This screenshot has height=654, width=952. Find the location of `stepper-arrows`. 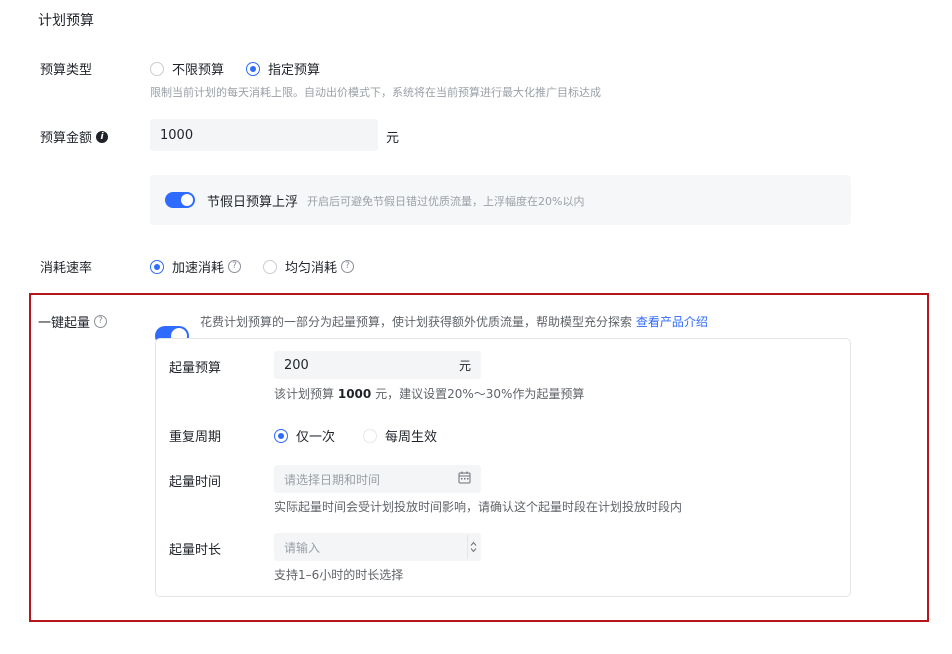

stepper-arrows is located at coordinates (473, 547).